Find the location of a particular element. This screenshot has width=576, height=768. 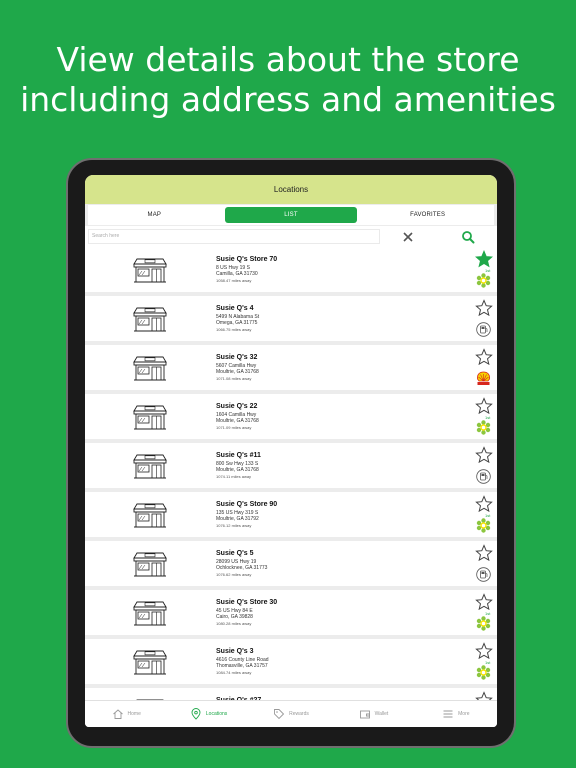

store-name: Susie Q's 22 is located at coordinates (237, 406).